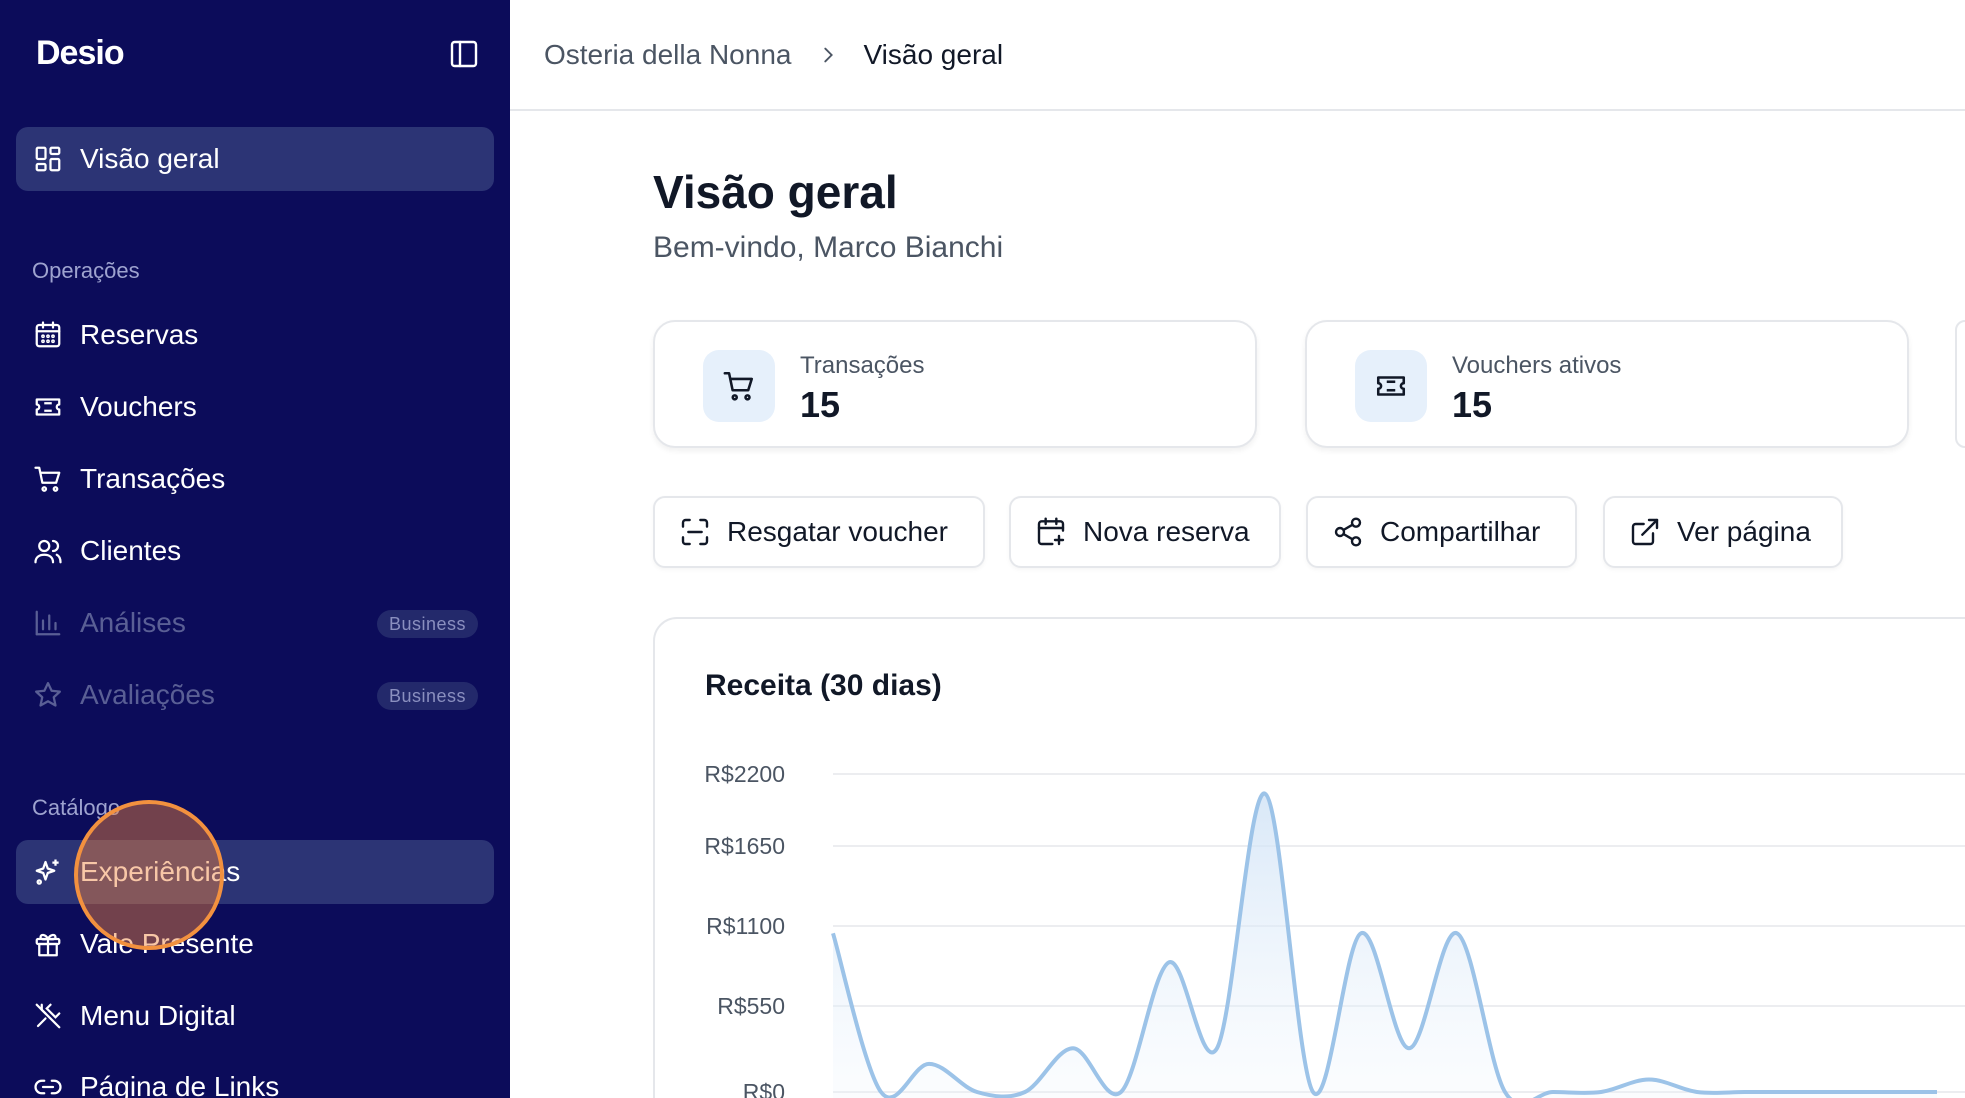  I want to click on button-label: Ver página, so click(1744, 531).